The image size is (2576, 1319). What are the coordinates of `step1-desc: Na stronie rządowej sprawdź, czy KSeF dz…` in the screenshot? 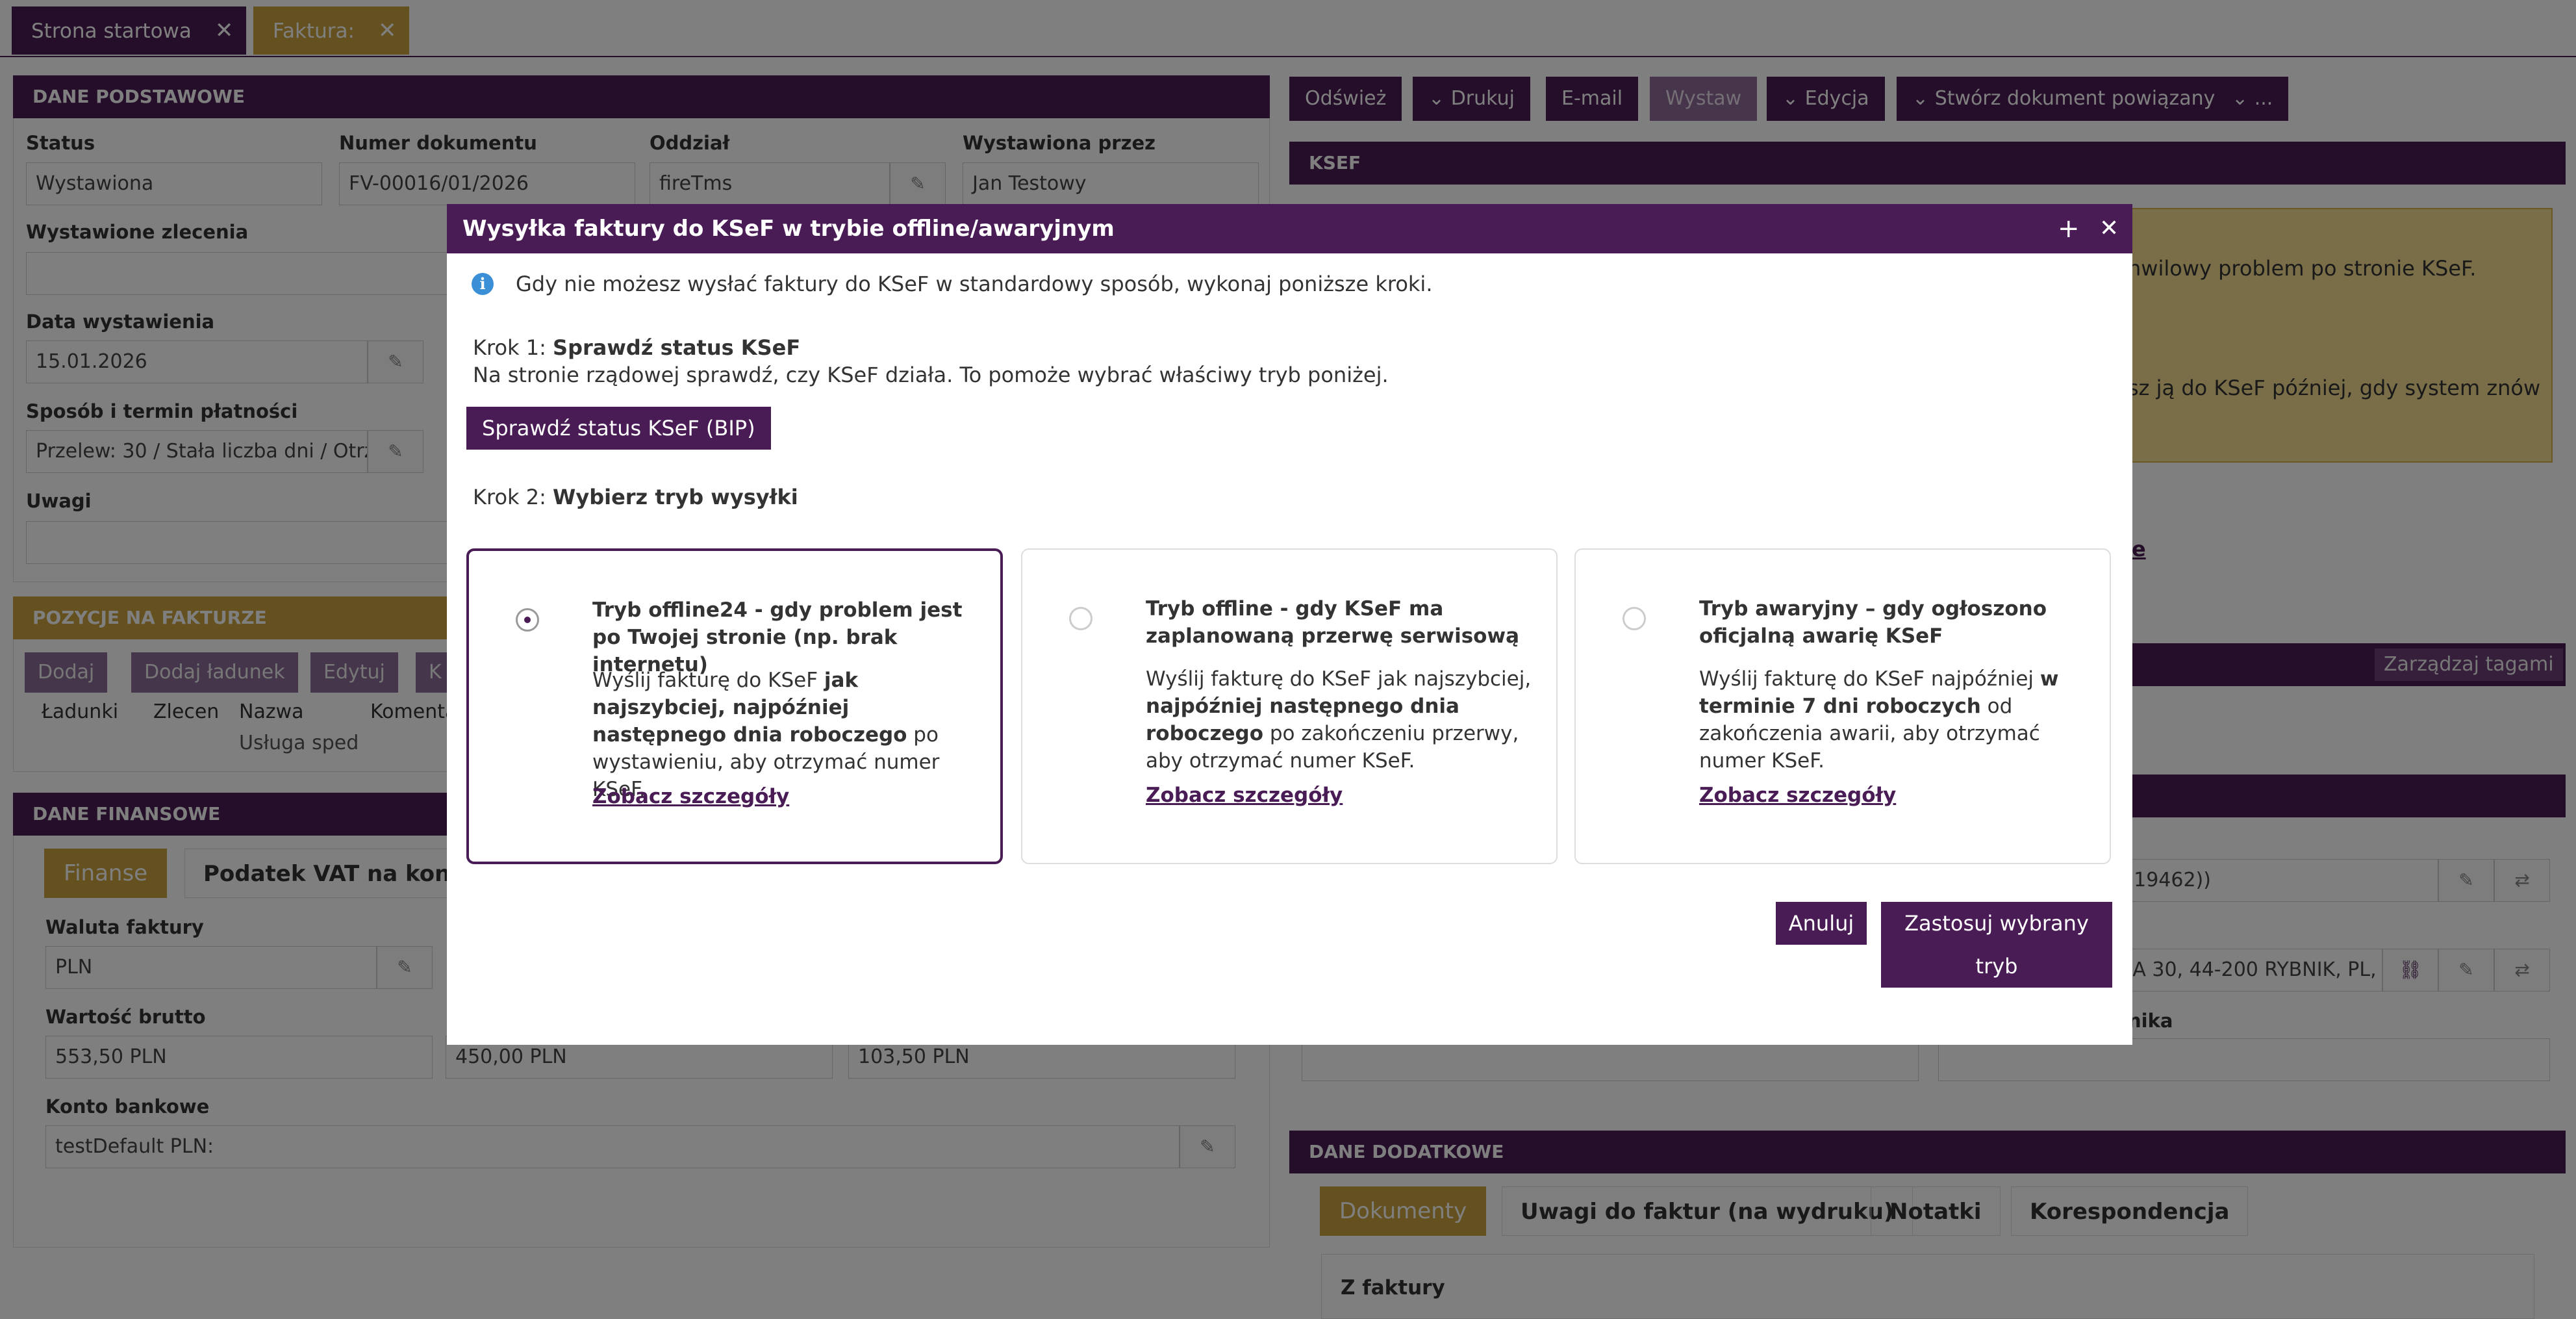 It's located at (931, 375).